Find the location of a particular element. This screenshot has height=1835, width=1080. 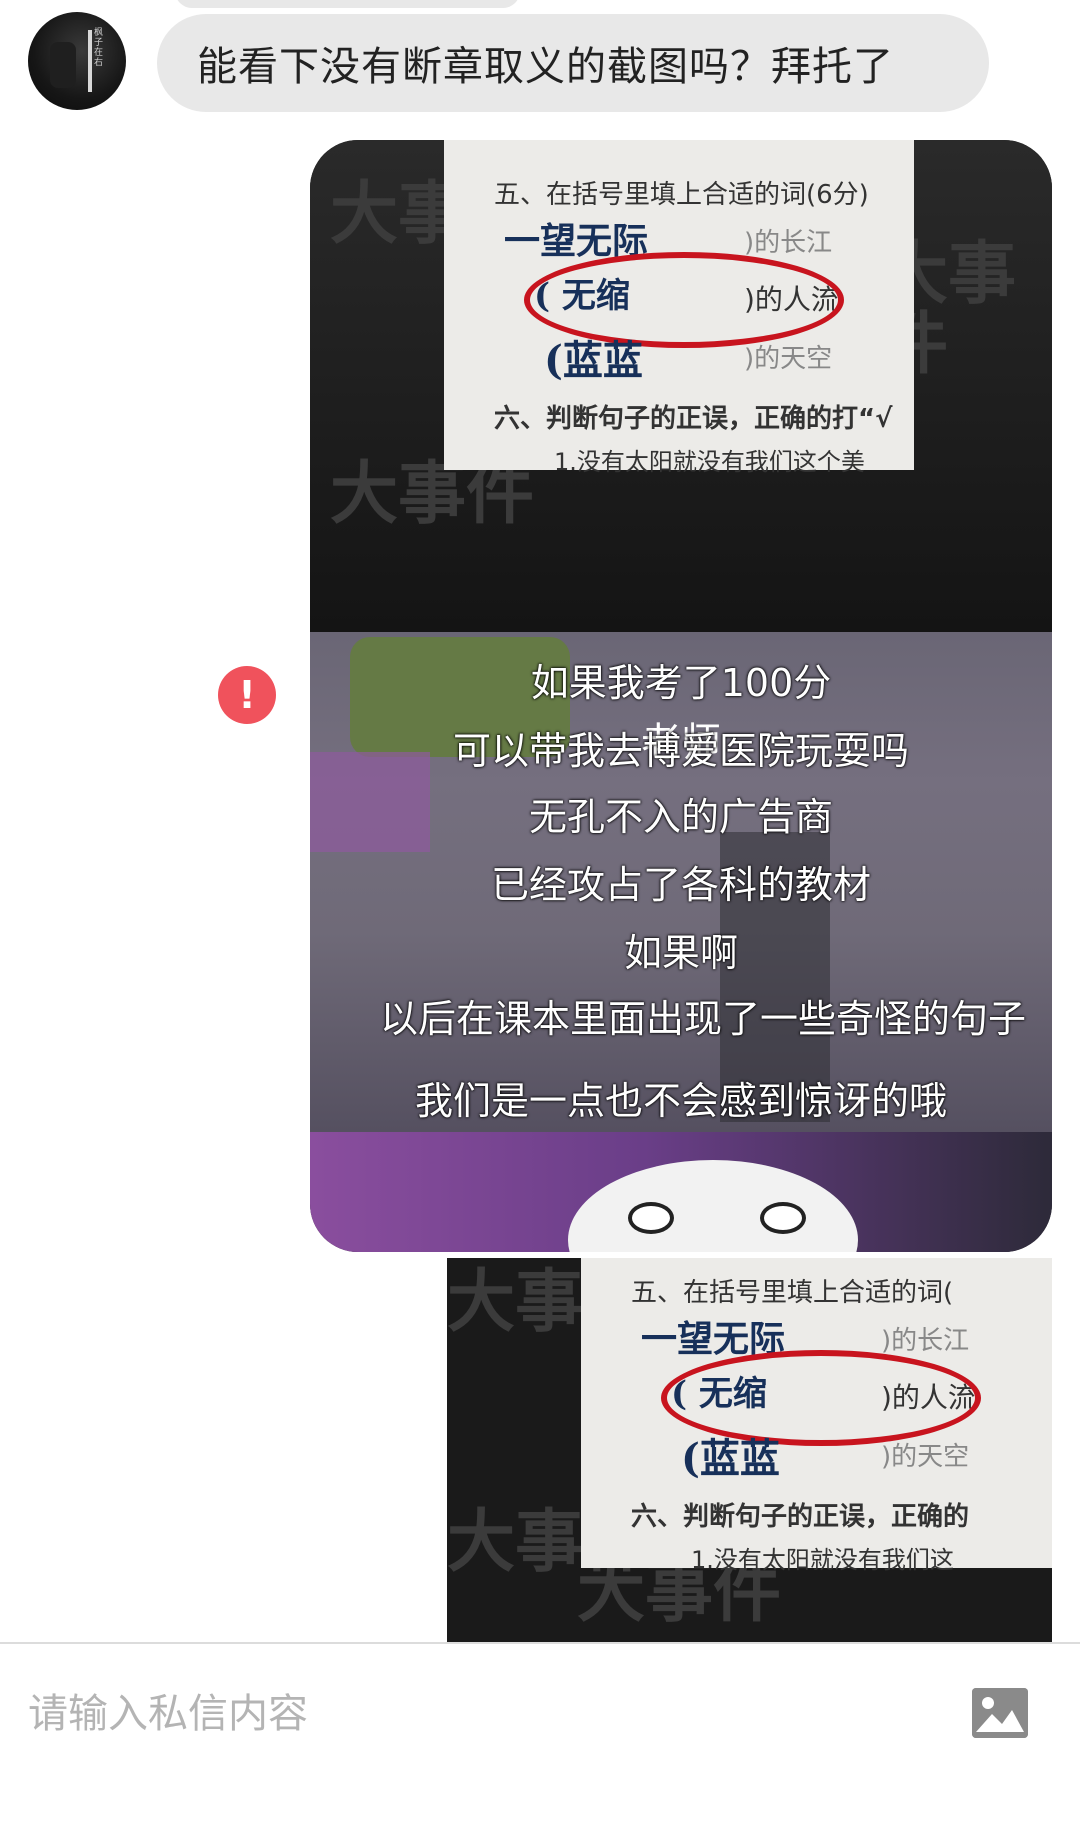

exam2-row-1-text: )的长江 is located at coordinates (925, 1341).